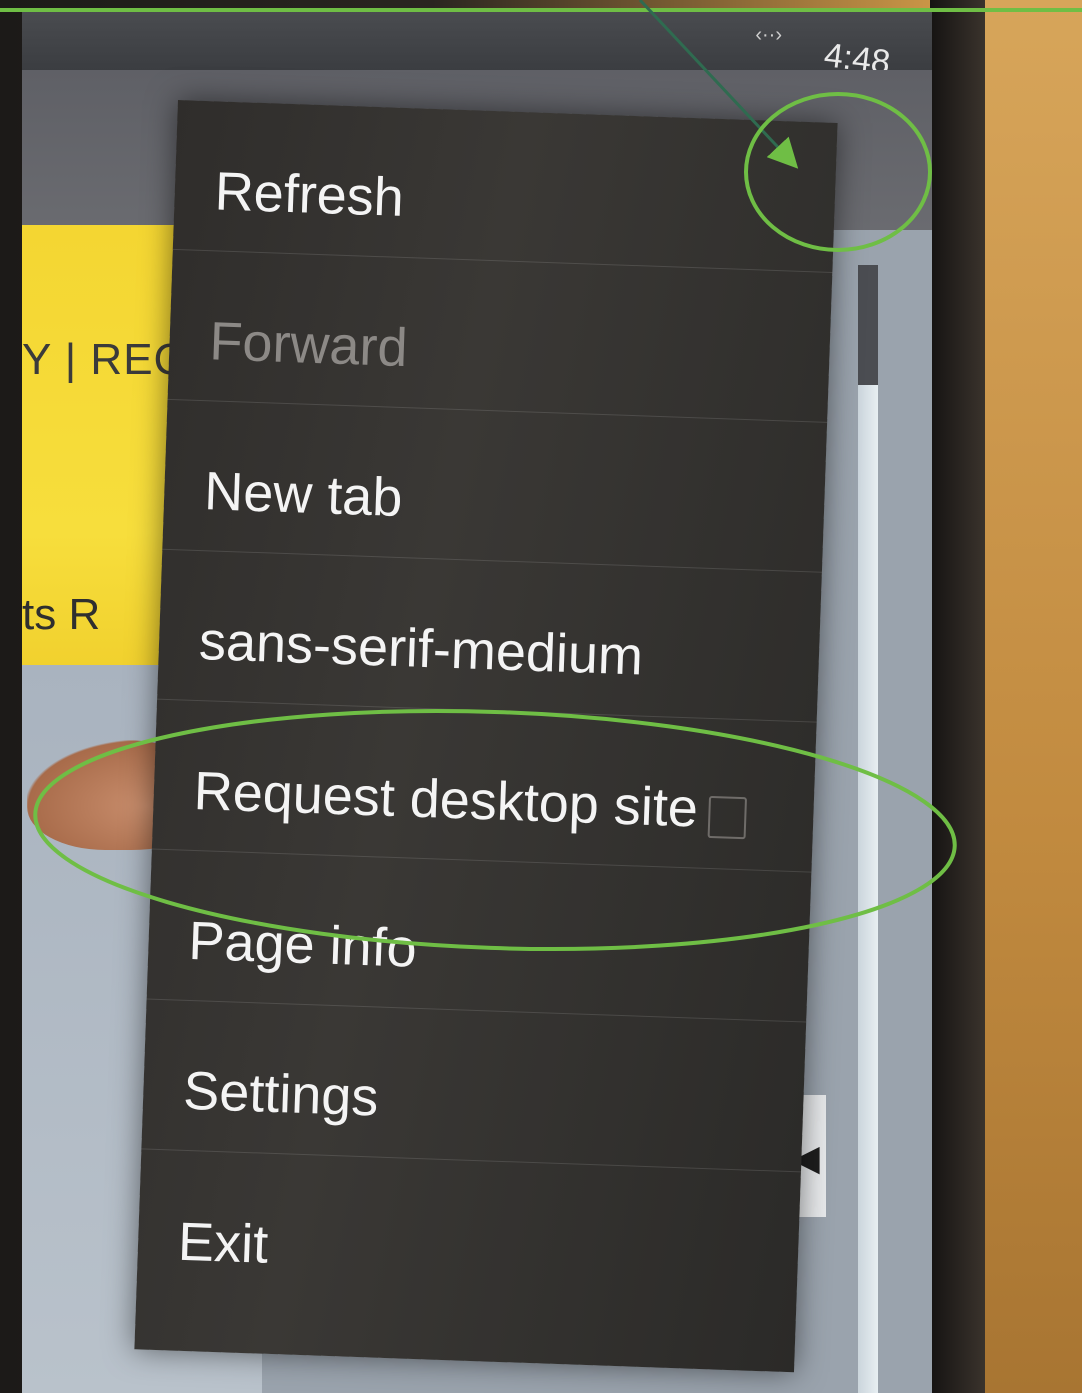  I want to click on annotation-arrow, so click(718, 84).